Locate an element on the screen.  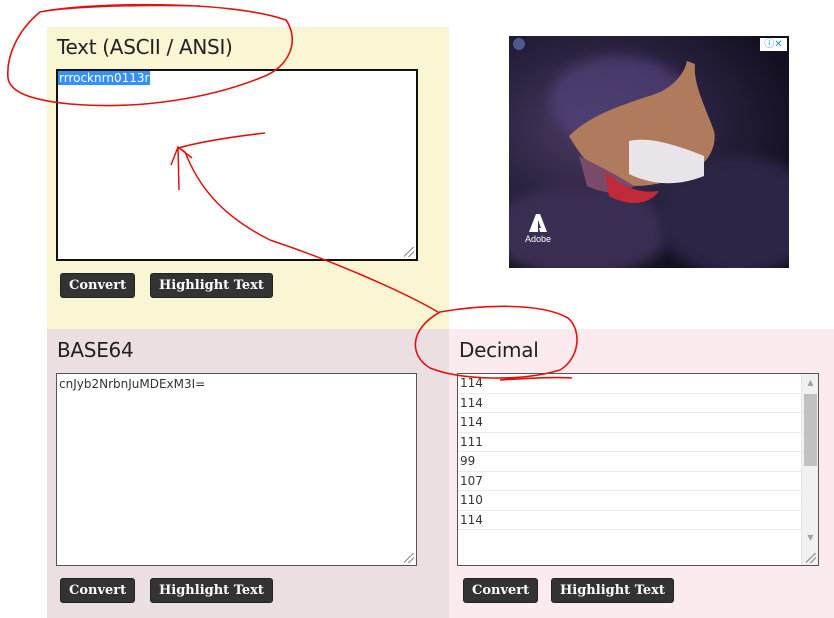
scroll-down-icon: ▼ is located at coordinates (810, 538).